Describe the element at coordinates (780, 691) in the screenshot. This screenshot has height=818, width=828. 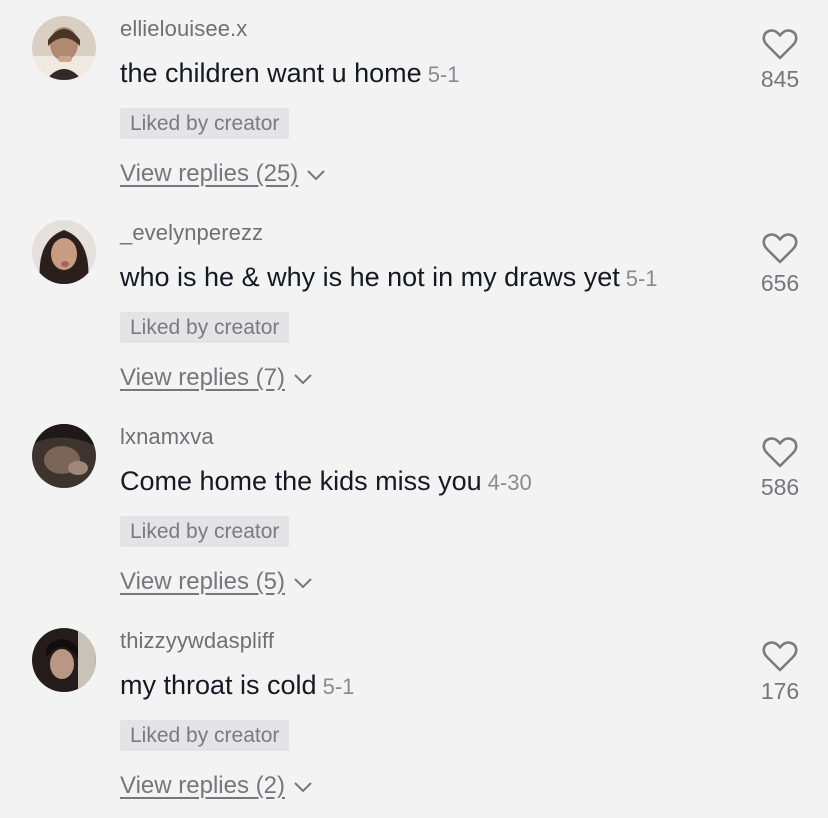
I see `like-count: 176` at that location.